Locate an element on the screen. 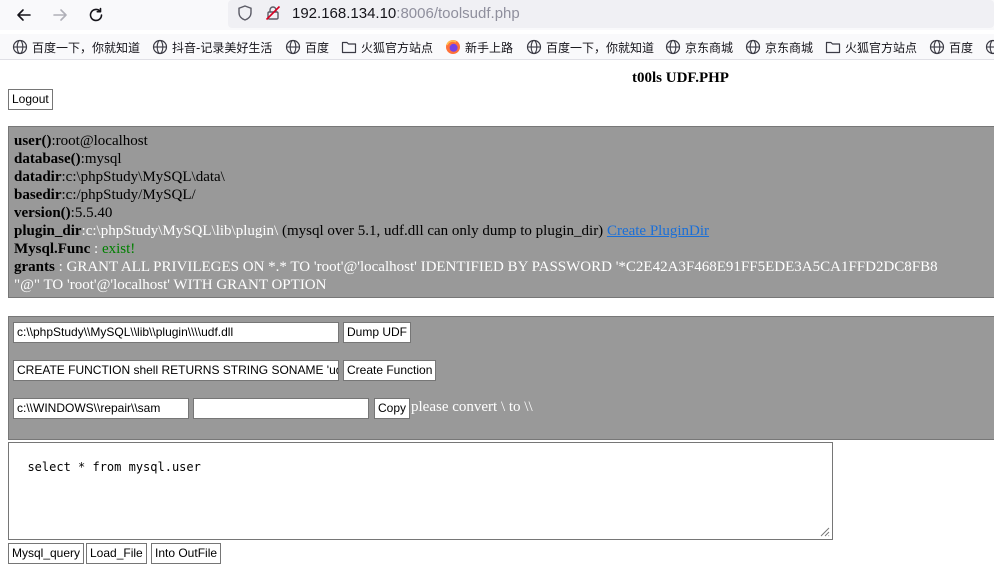  reload-icon is located at coordinates (96, 14).